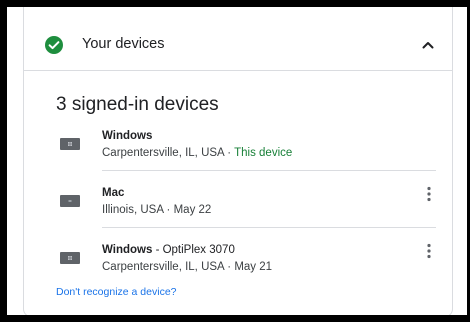 This screenshot has width=470, height=322. What do you see at coordinates (263, 153) in the screenshot?
I see `this-device-label: This device` at bounding box center [263, 153].